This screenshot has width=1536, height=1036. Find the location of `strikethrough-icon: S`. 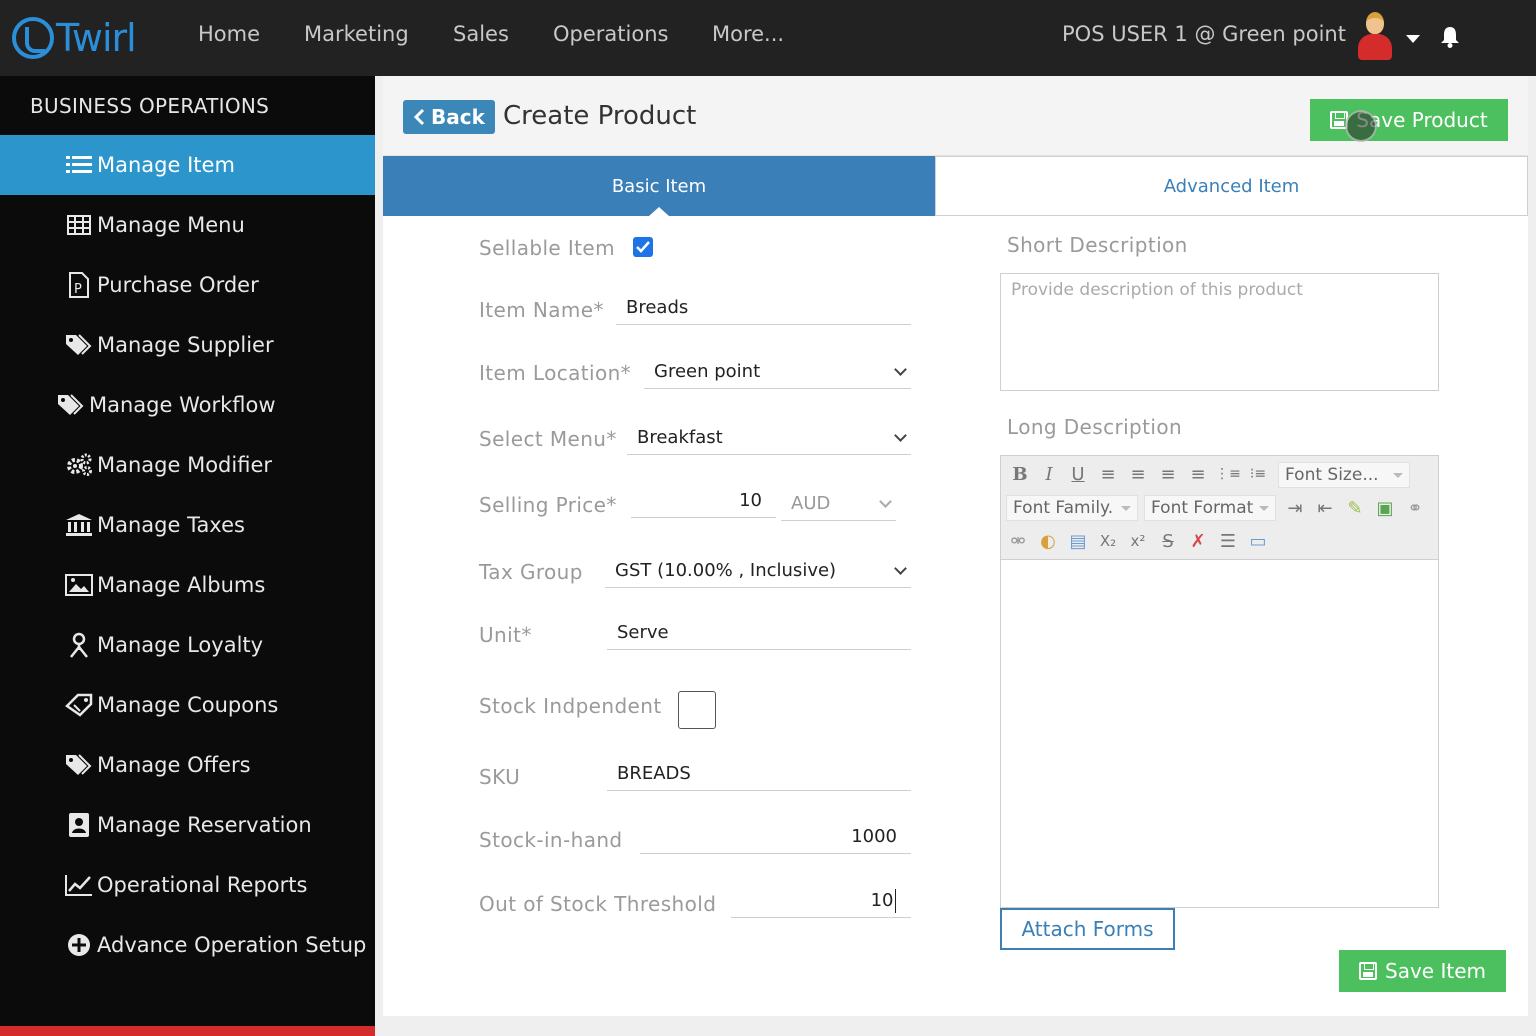

strikethrough-icon: S is located at coordinates (1168, 541).